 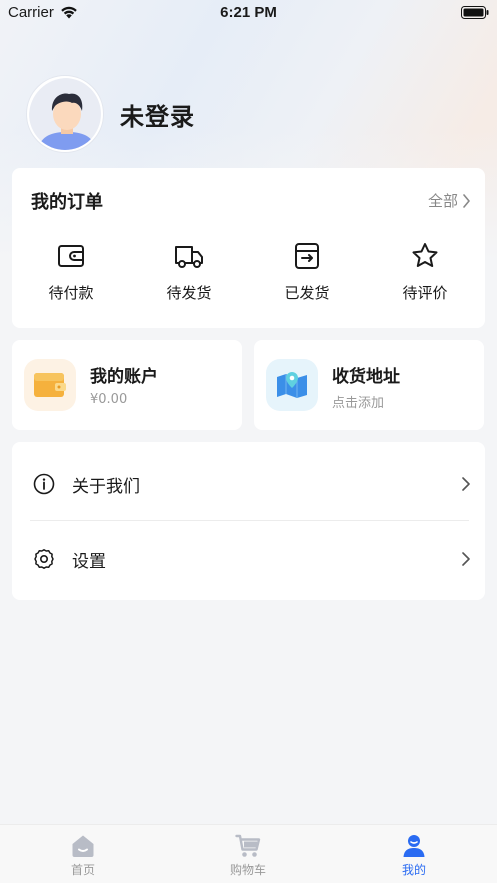 I want to click on order-shipped: 已发货, so click(x=307, y=271).